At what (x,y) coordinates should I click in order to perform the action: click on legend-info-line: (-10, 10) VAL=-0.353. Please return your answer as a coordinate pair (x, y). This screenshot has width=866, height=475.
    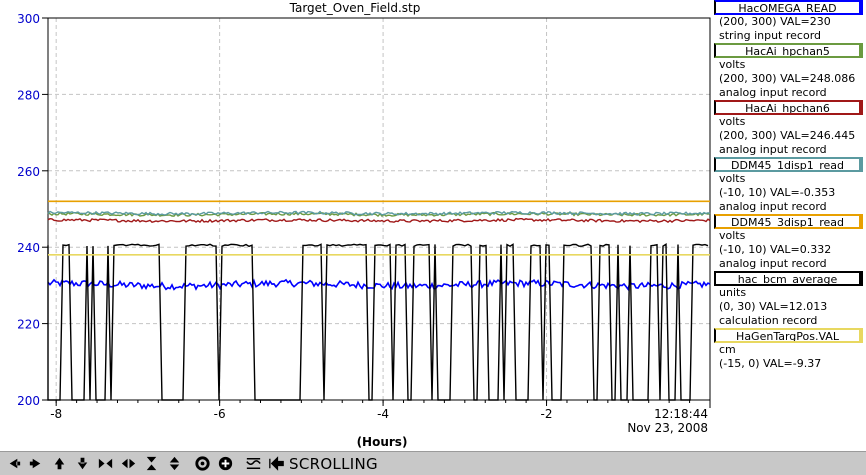
    Looking at the image, I should click on (777, 192).